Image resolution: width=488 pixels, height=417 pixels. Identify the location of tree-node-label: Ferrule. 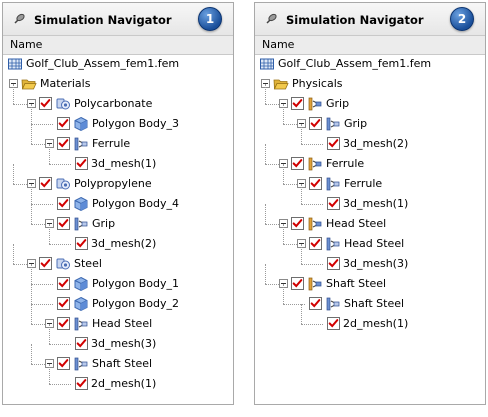
(363, 183).